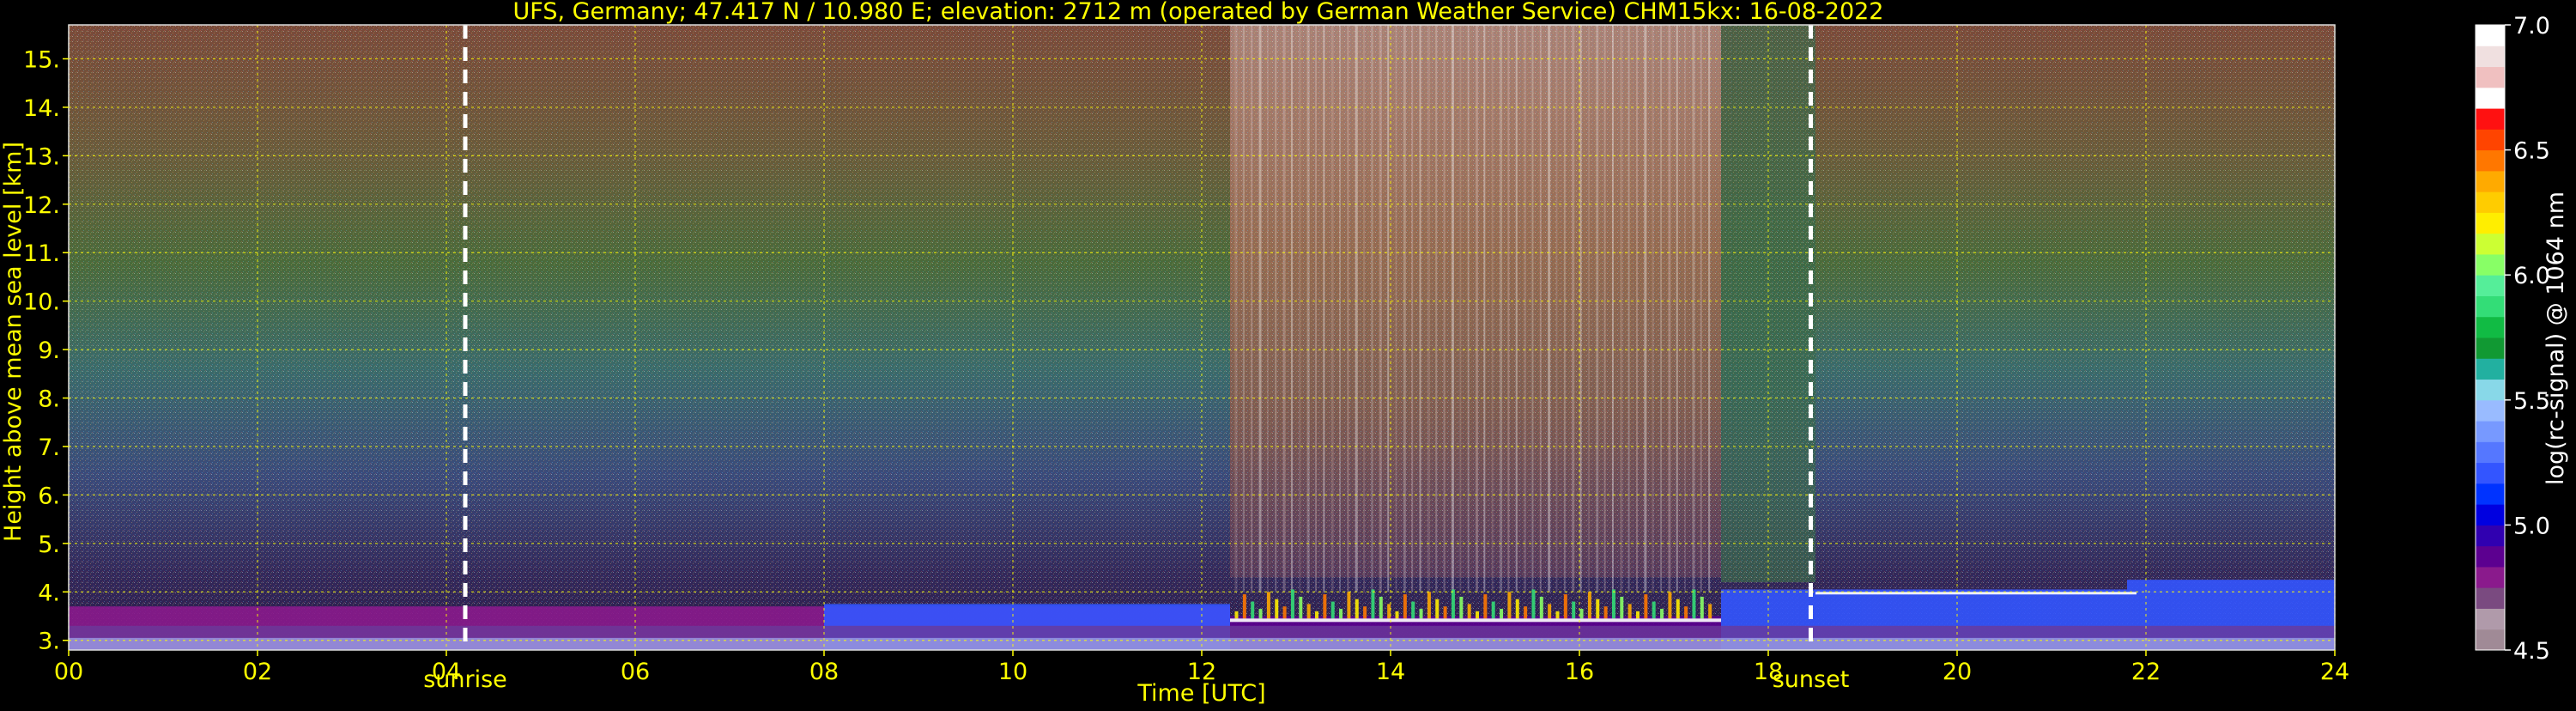 Image resolution: width=2576 pixels, height=711 pixels. I want to click on x-tick-label: 00, so click(68, 672).